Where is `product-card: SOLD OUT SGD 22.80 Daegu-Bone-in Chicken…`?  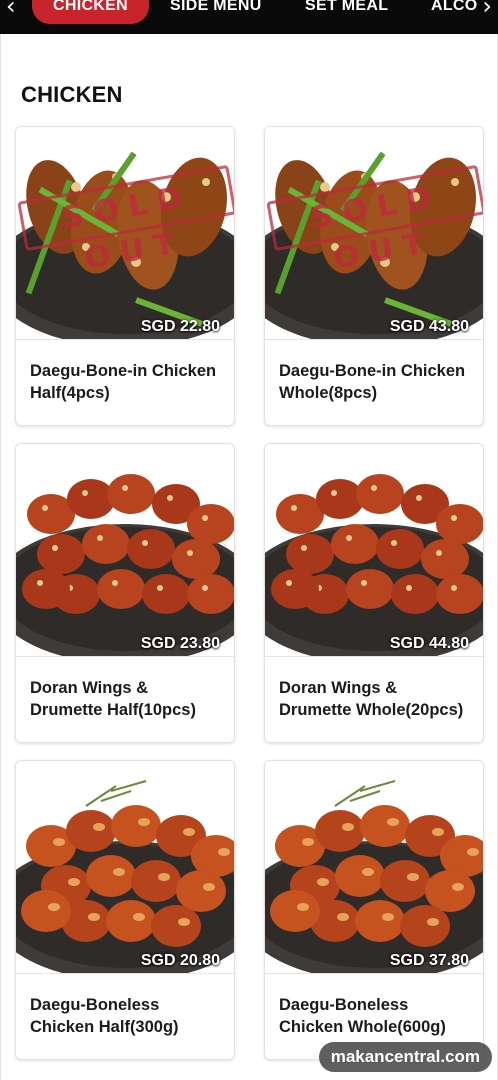
product-card: SOLD OUT SGD 22.80 Daegu-Bone-in Chicken… is located at coordinates (125, 276).